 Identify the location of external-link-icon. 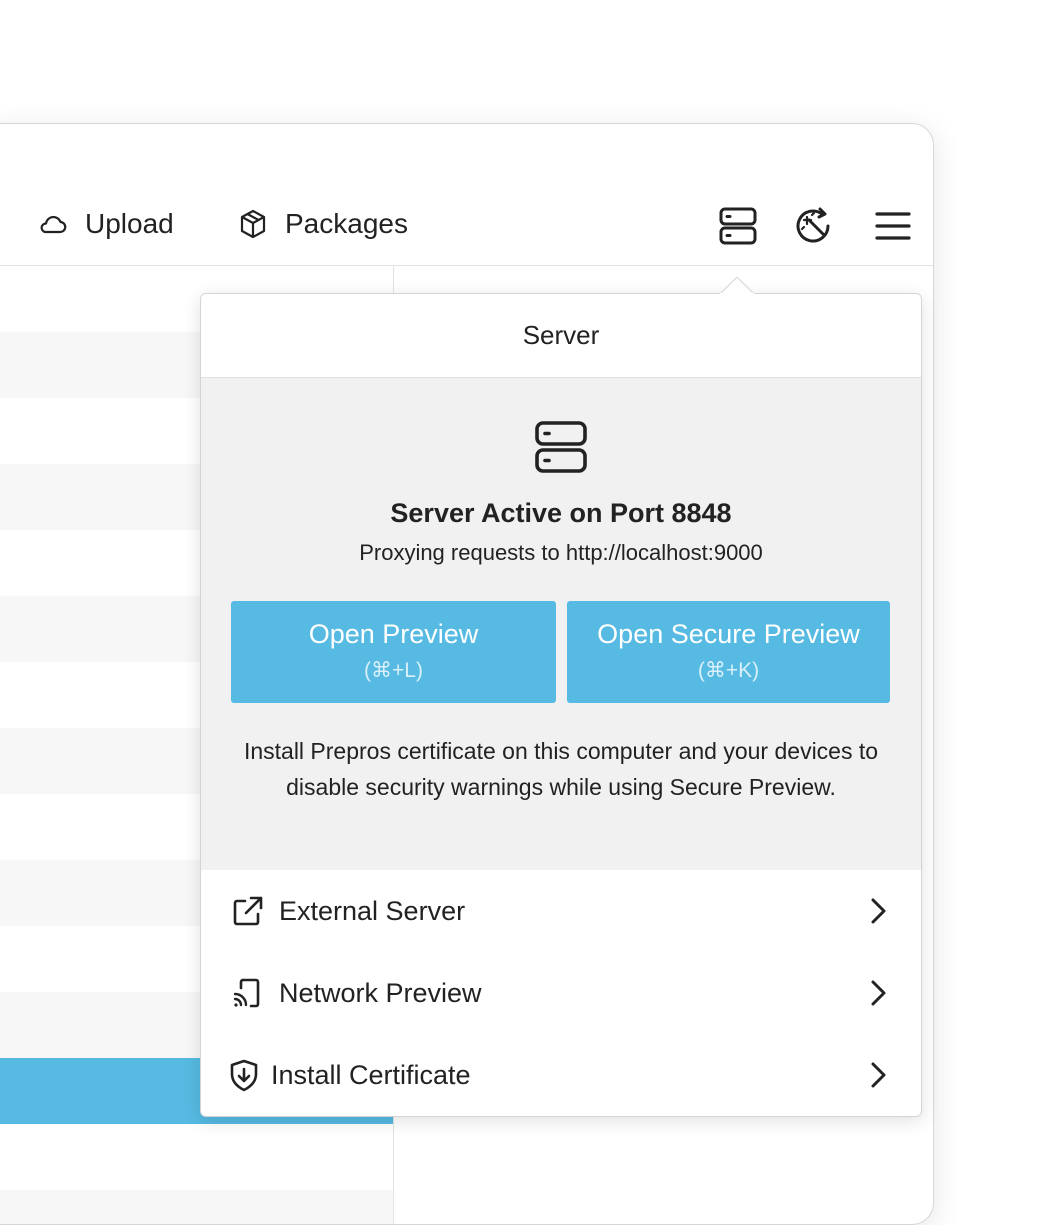
(248, 911).